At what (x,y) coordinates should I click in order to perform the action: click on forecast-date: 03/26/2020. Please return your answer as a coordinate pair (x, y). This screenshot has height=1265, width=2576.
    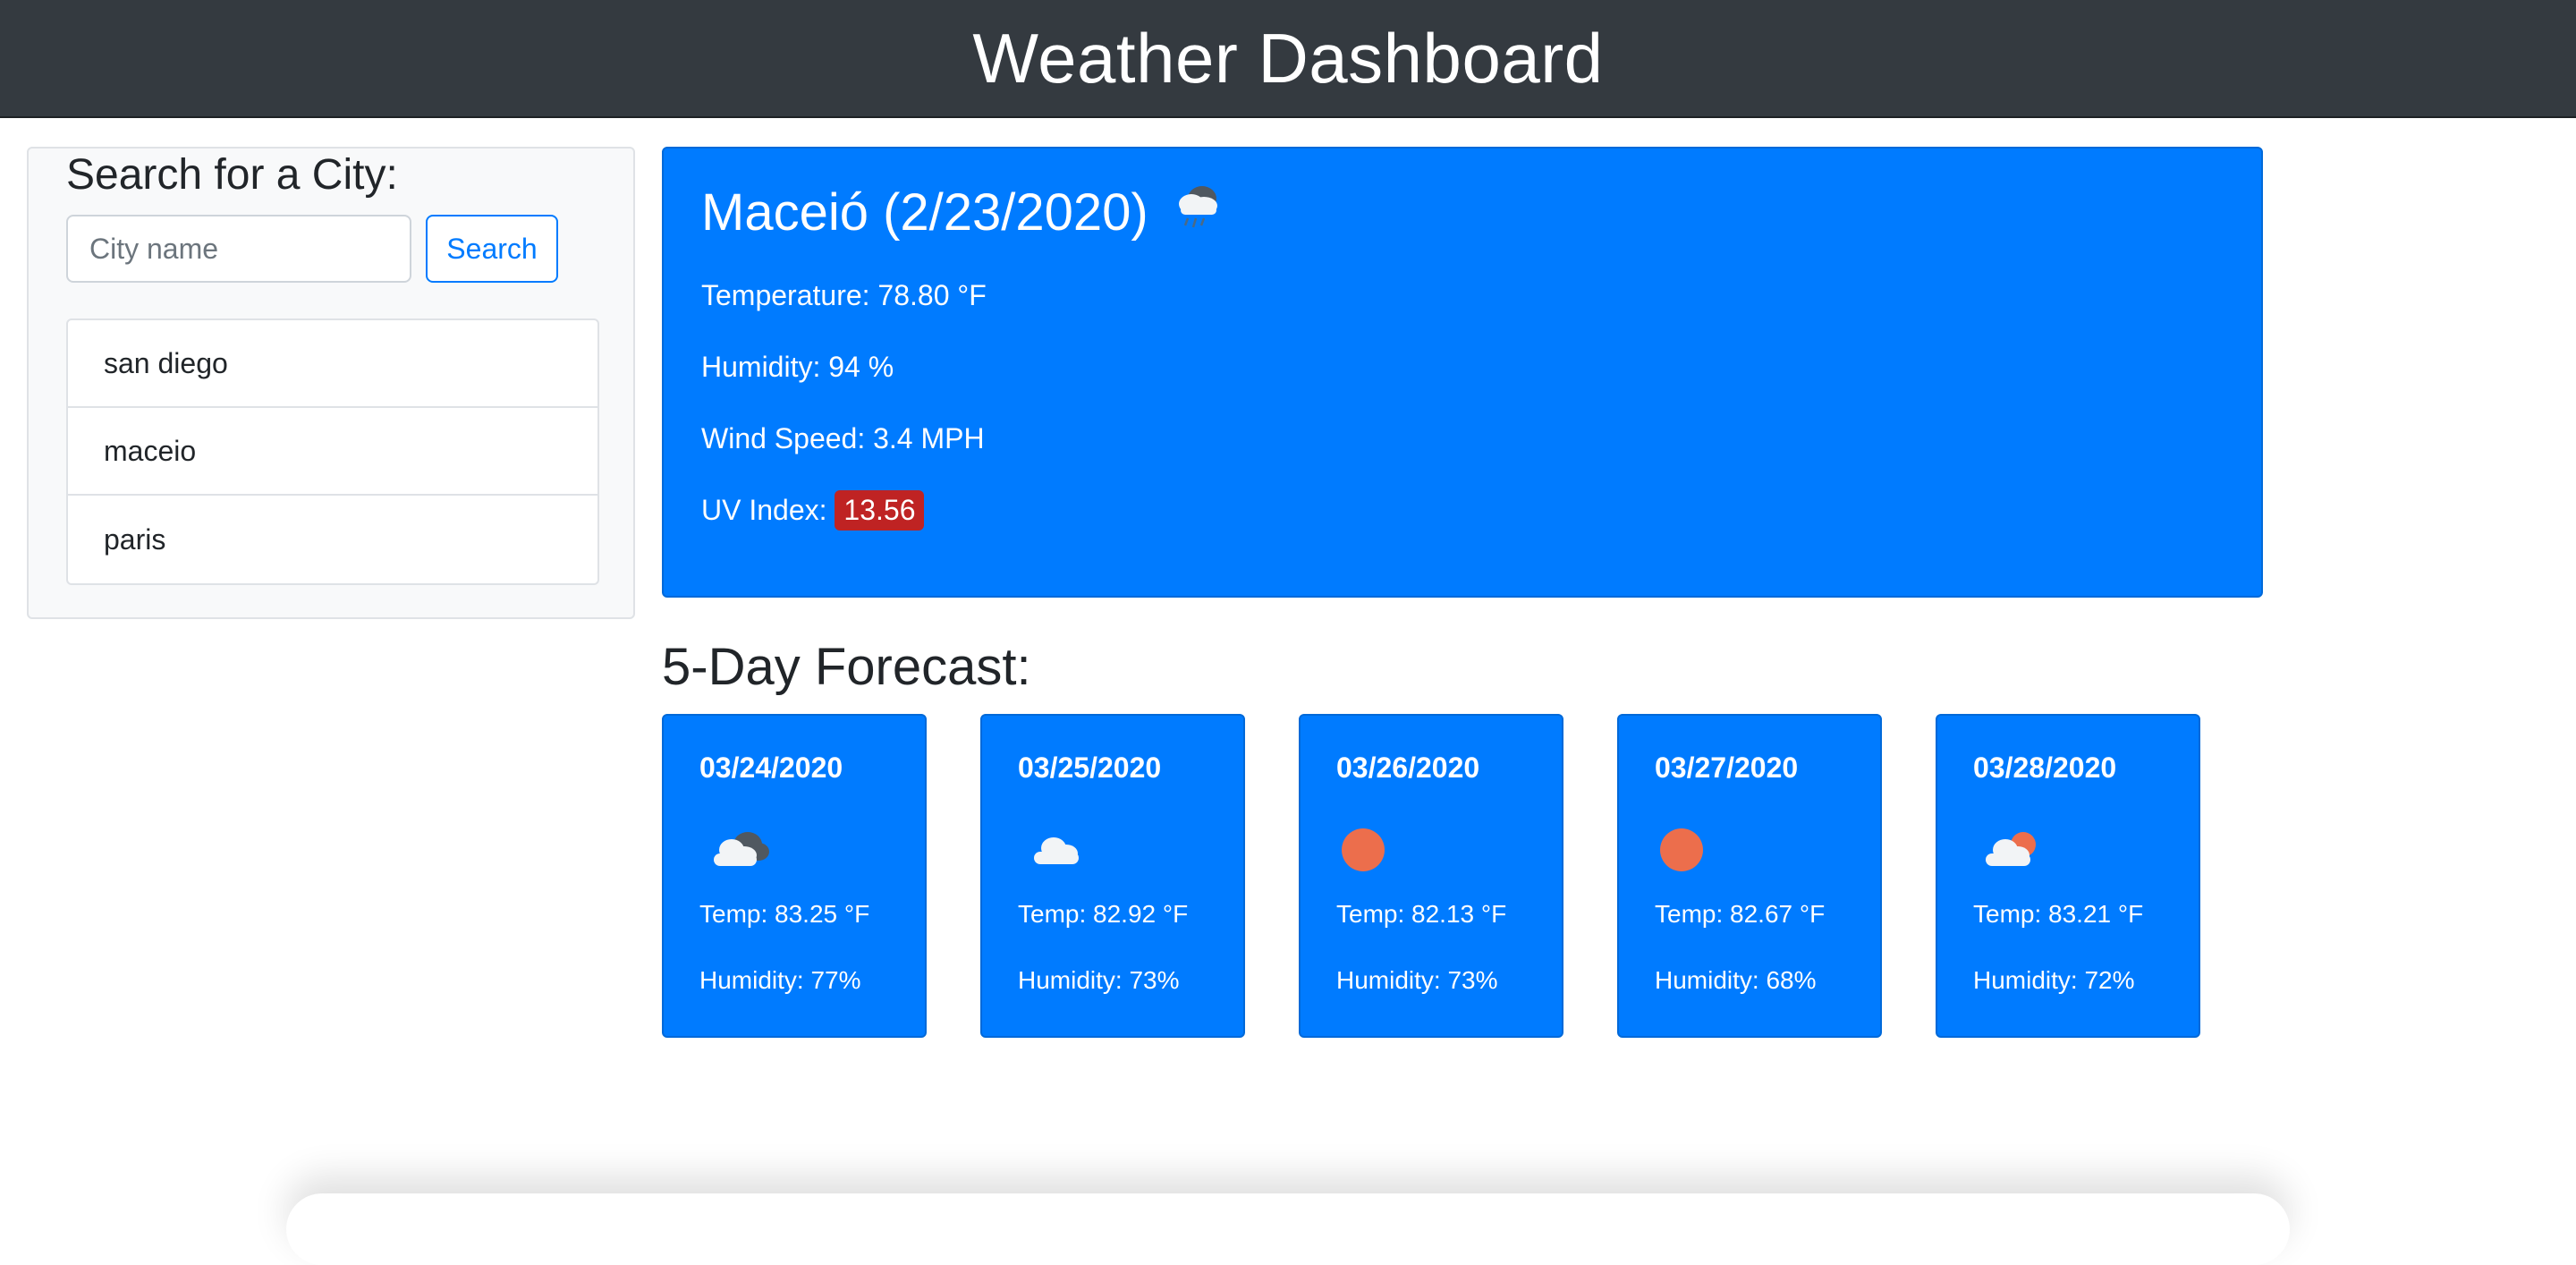
    Looking at the image, I should click on (1407, 768).